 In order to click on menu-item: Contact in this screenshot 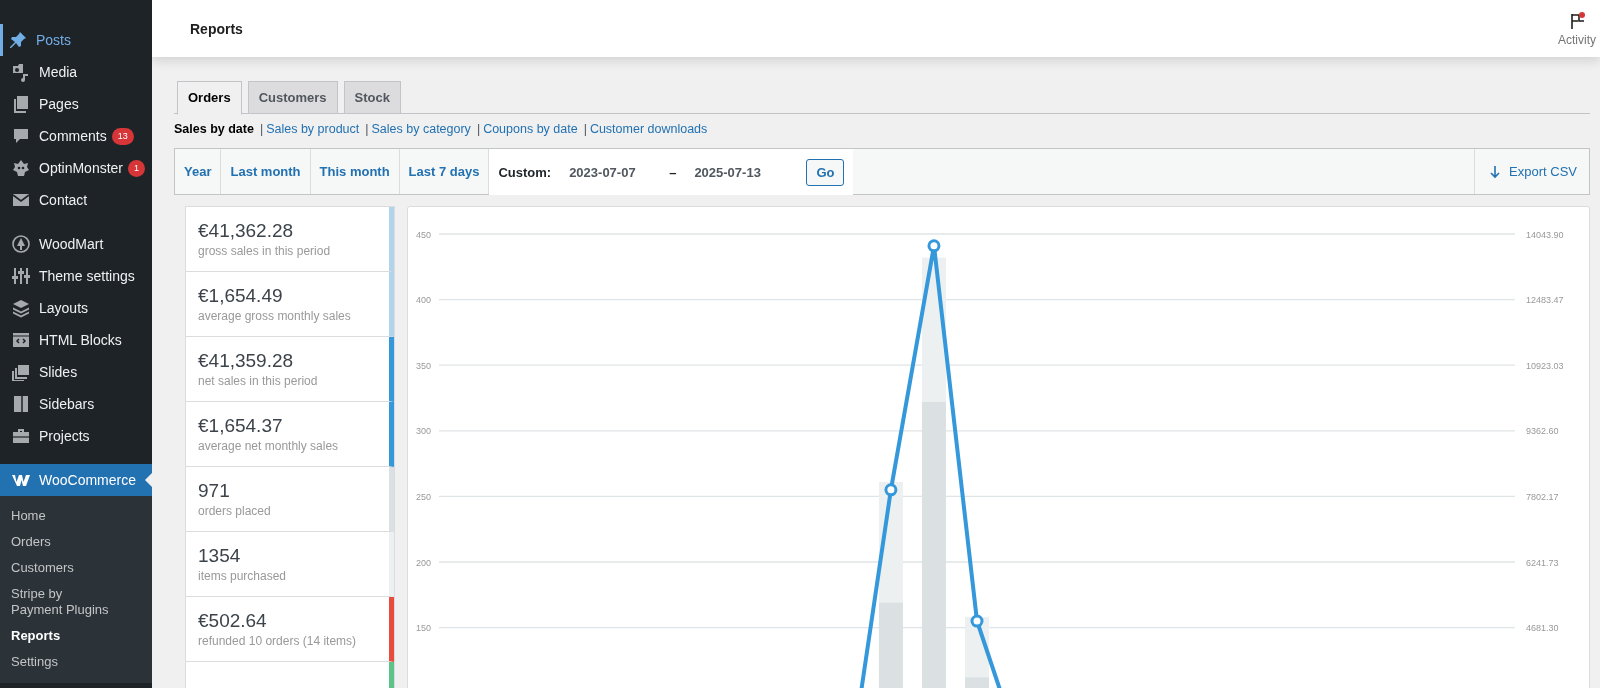, I will do `click(76, 200)`.